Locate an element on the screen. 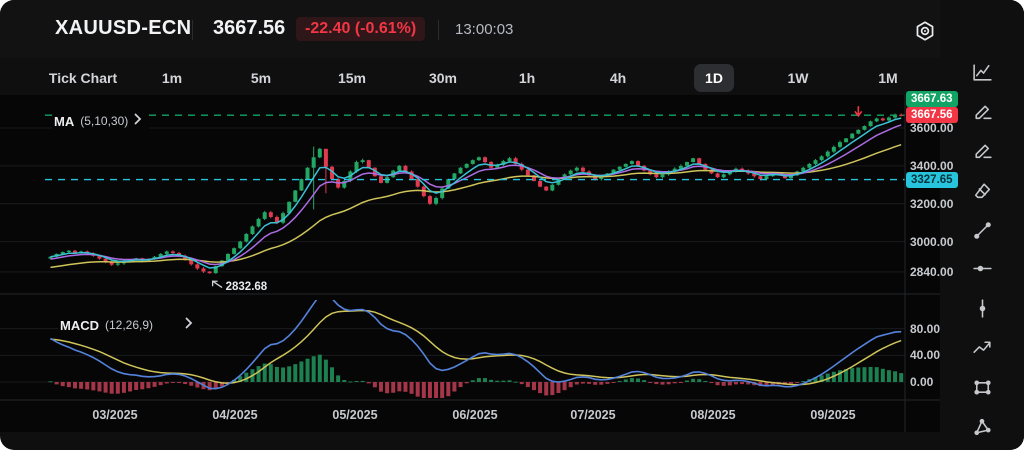 The width and height of the screenshot is (1024, 450). vertical-line-tool-icon is located at coordinates (982, 308).